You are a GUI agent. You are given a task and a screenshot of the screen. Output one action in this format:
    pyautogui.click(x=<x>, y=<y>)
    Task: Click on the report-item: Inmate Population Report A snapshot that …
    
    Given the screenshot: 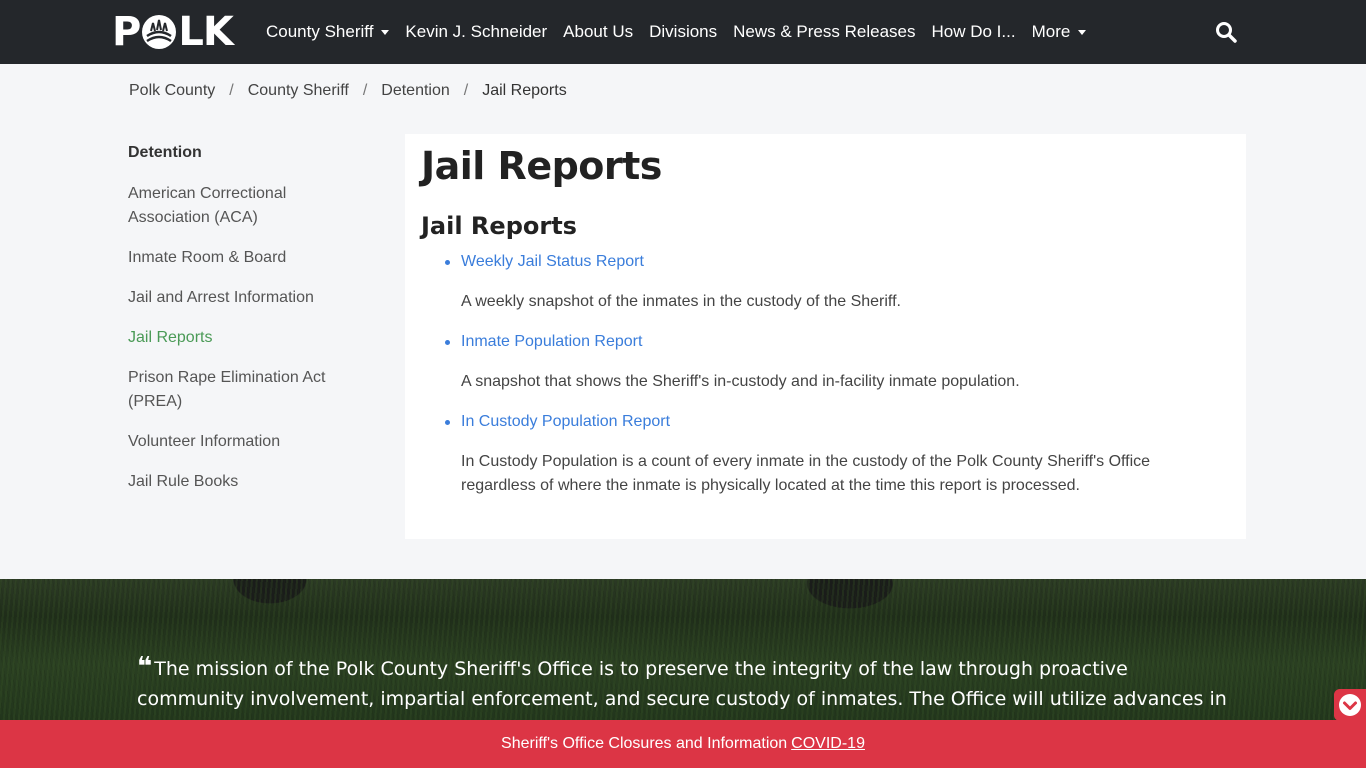 What is the action you would take?
    pyautogui.click(x=833, y=362)
    